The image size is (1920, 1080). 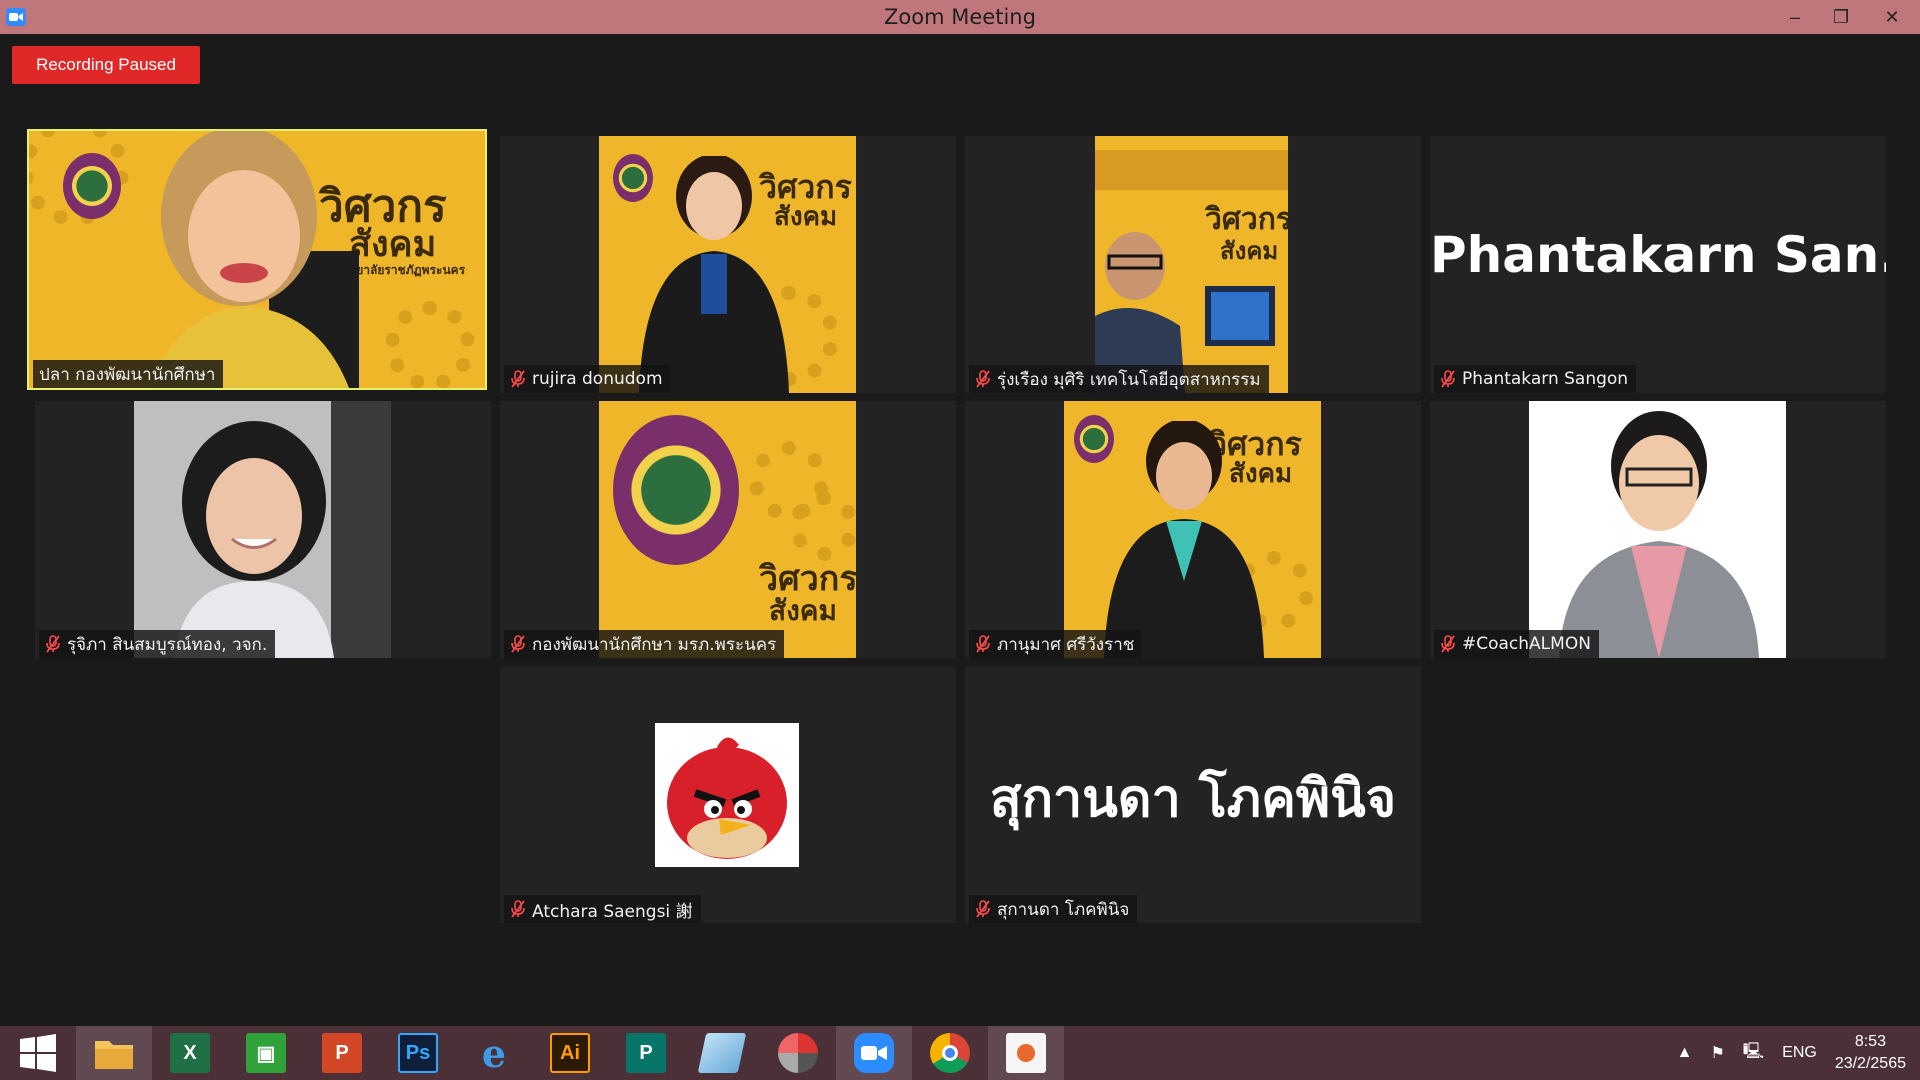 I want to click on photoscape-icon, so click(x=798, y=1053).